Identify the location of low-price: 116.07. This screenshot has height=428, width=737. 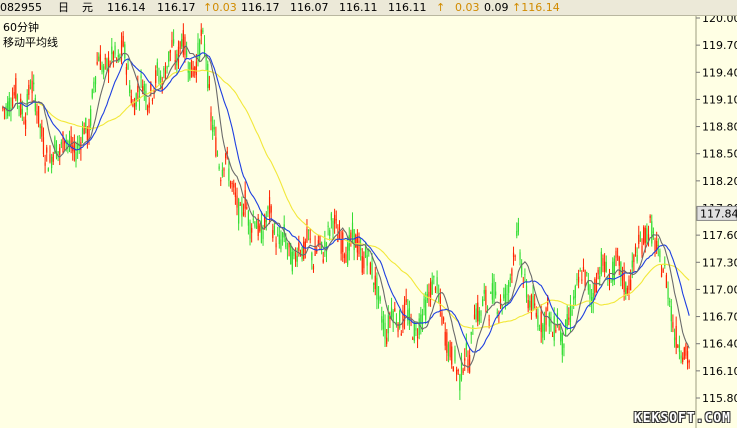
(309, 7).